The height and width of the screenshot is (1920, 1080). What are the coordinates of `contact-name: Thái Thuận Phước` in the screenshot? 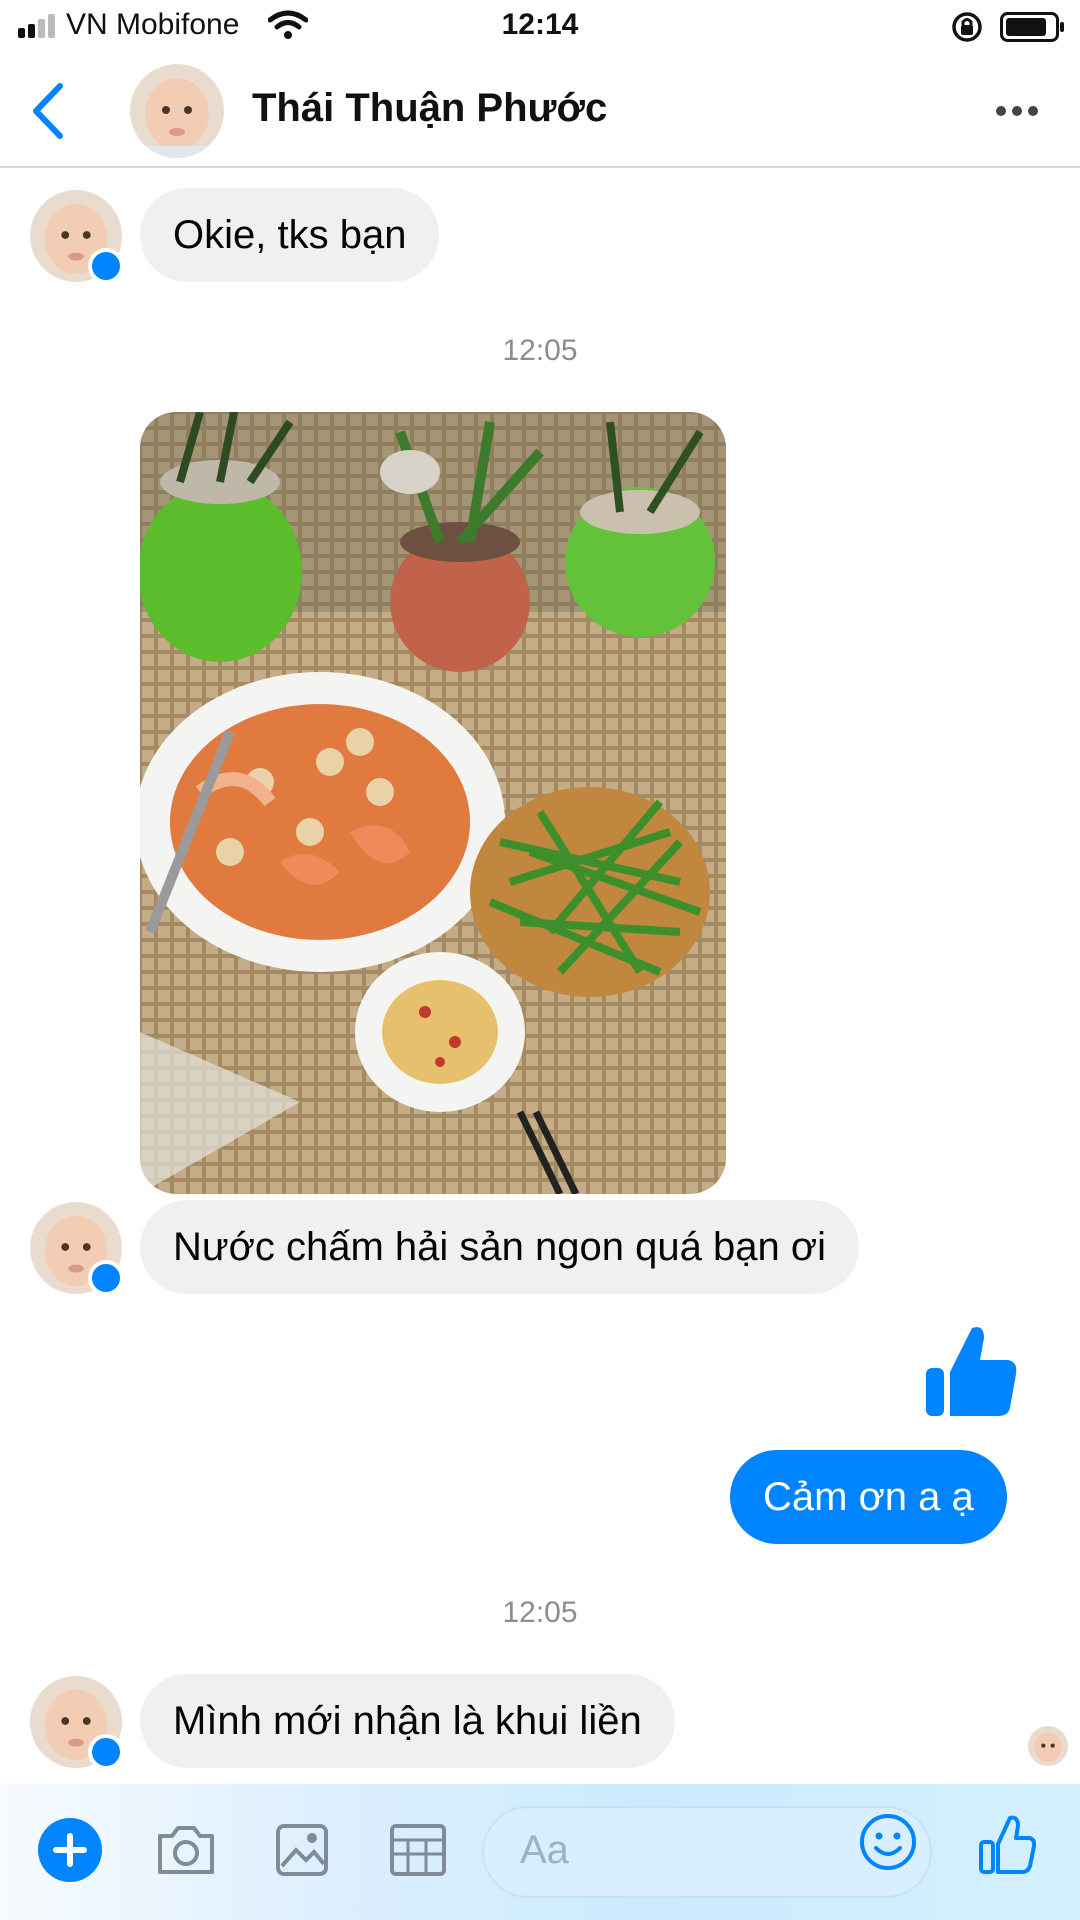 It's located at (429, 108).